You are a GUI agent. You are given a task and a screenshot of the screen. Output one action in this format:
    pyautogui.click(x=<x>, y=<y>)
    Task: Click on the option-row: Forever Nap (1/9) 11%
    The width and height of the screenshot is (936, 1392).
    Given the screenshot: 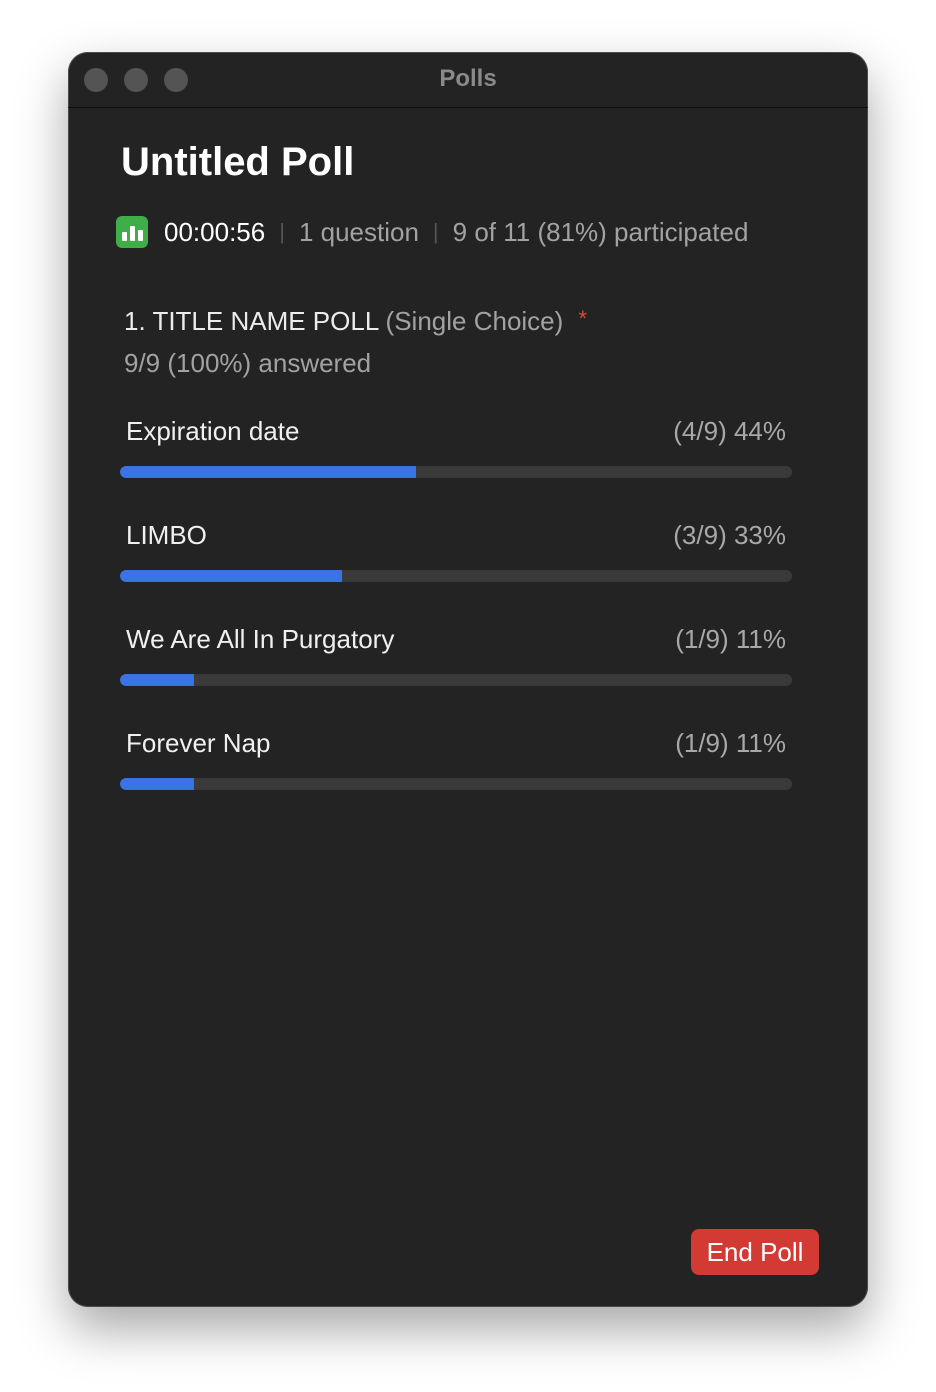 What is the action you would take?
    pyautogui.click(x=456, y=764)
    